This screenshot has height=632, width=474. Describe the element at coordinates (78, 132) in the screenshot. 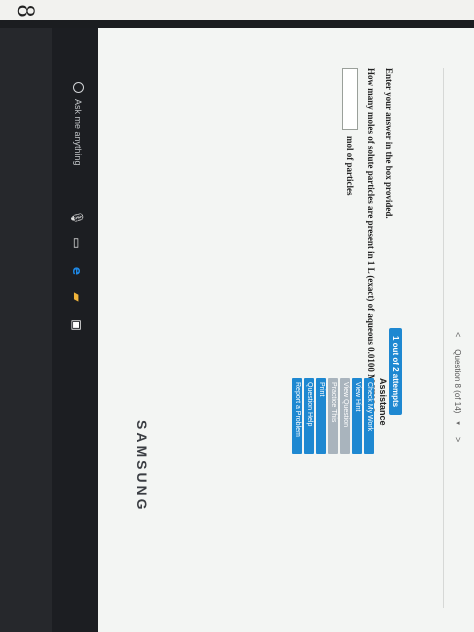

I see `search-placeholder: Ask me anything` at that location.